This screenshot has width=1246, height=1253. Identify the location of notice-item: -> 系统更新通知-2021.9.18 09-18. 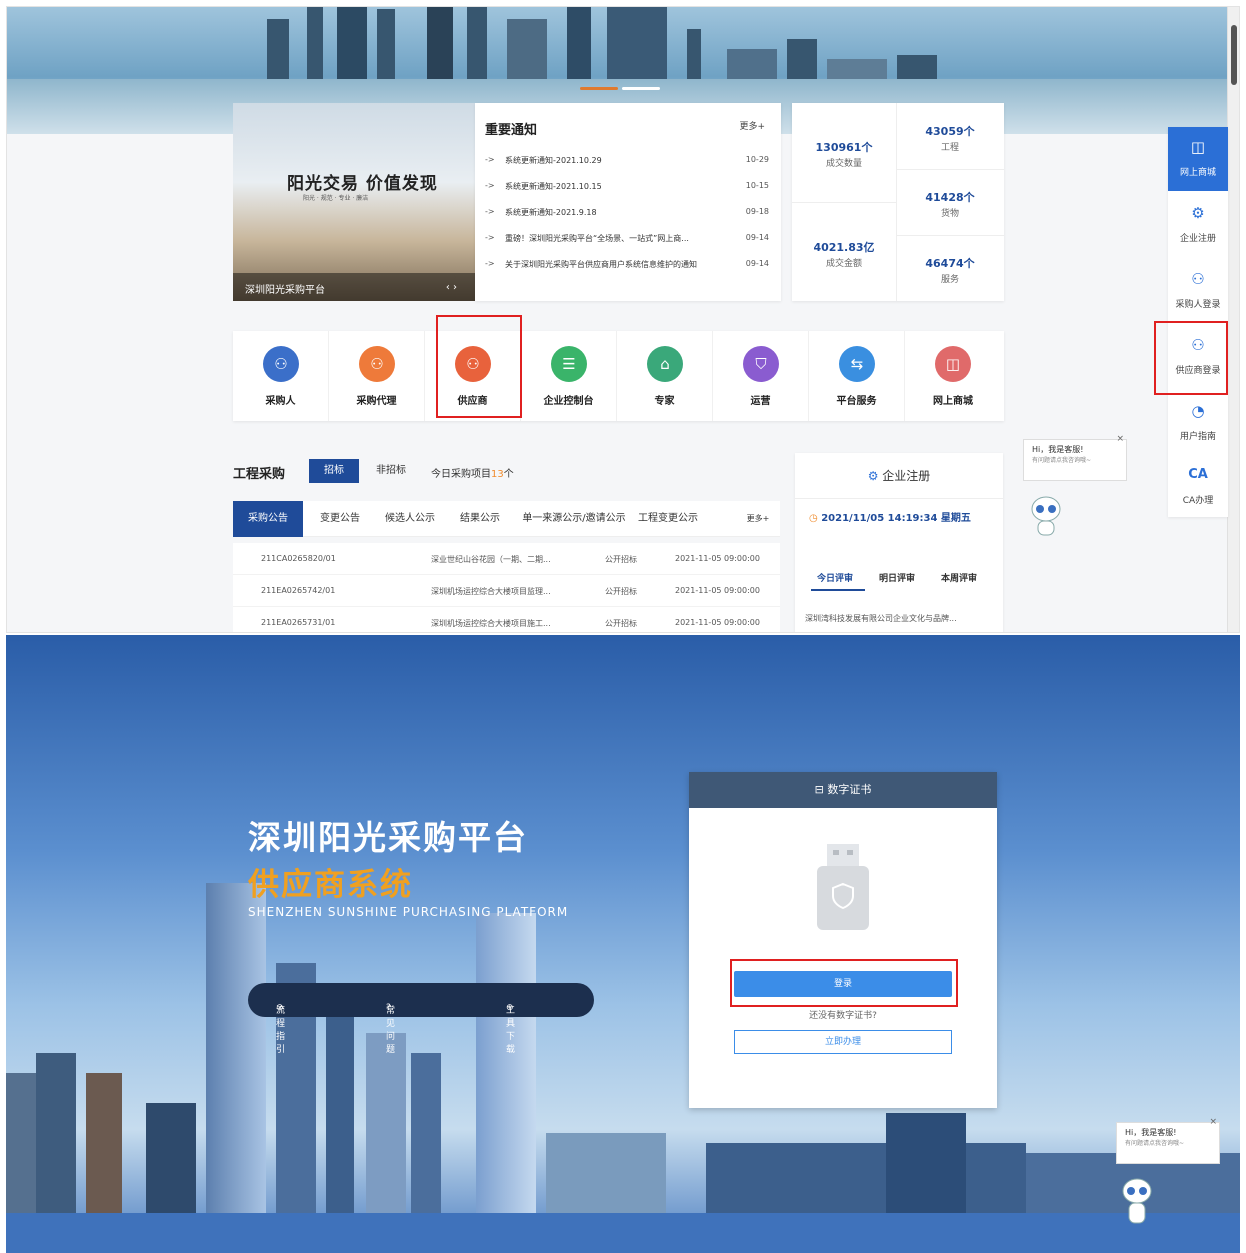
(627, 214).